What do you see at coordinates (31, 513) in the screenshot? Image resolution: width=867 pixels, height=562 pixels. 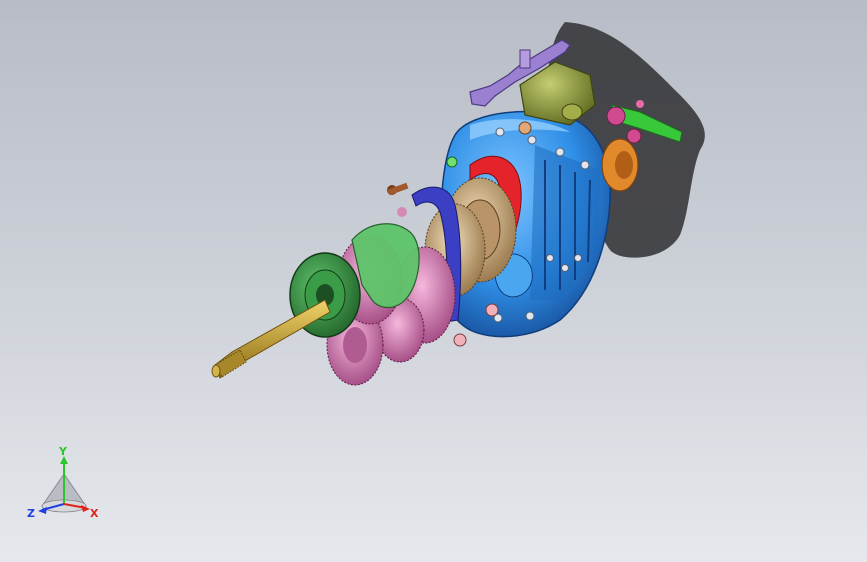 I see `z-axis-label: Z` at bounding box center [31, 513].